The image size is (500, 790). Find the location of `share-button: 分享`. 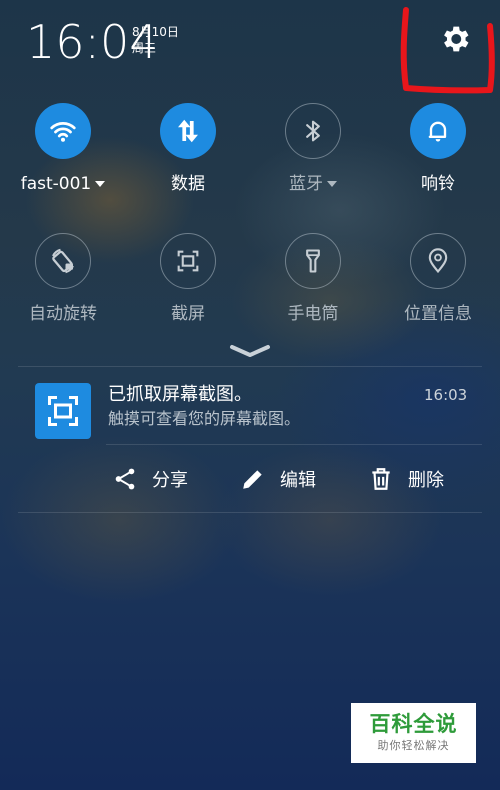

share-button: 分享 is located at coordinates (150, 479).